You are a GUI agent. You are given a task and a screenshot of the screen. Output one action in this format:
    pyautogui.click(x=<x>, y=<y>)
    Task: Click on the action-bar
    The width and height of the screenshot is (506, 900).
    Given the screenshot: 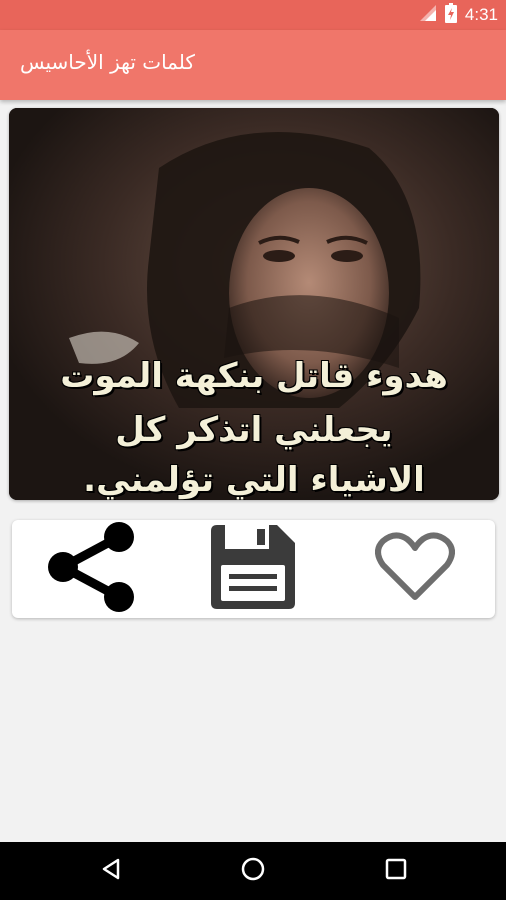 What is the action you would take?
    pyautogui.click(x=253, y=569)
    